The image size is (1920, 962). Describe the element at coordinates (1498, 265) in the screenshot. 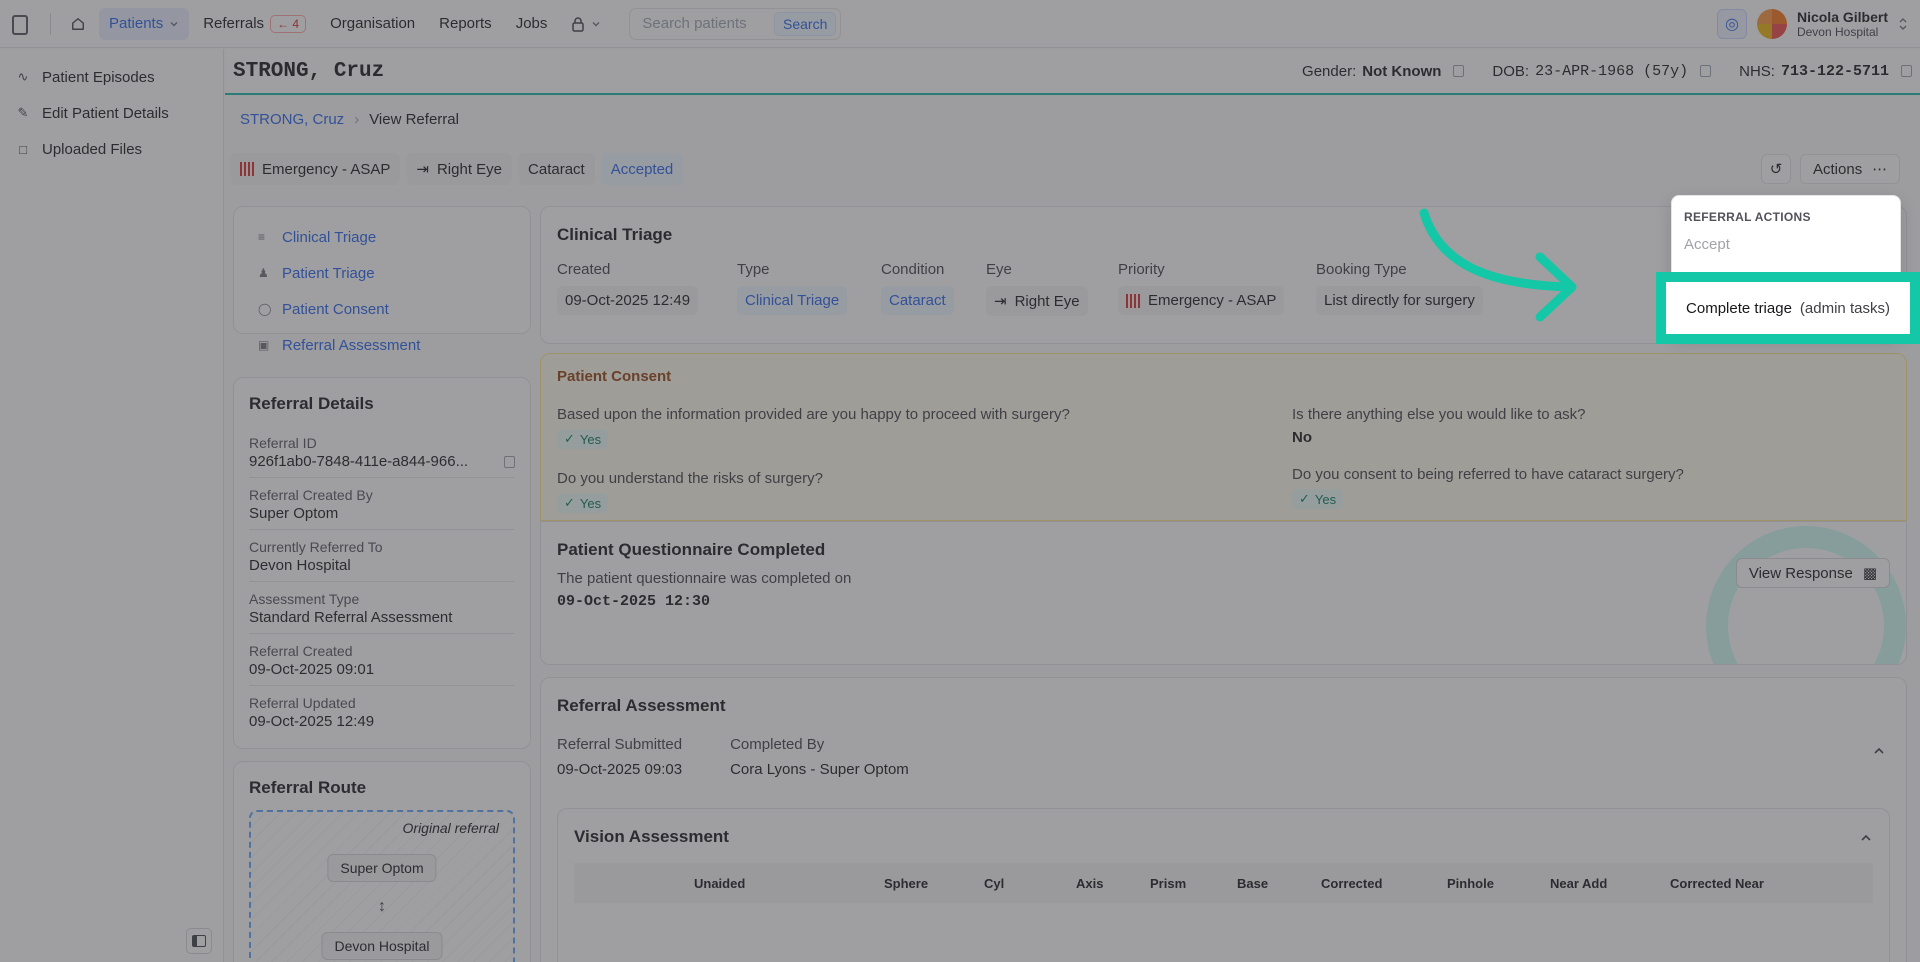

I see `tutorial-arrow-icon` at that location.